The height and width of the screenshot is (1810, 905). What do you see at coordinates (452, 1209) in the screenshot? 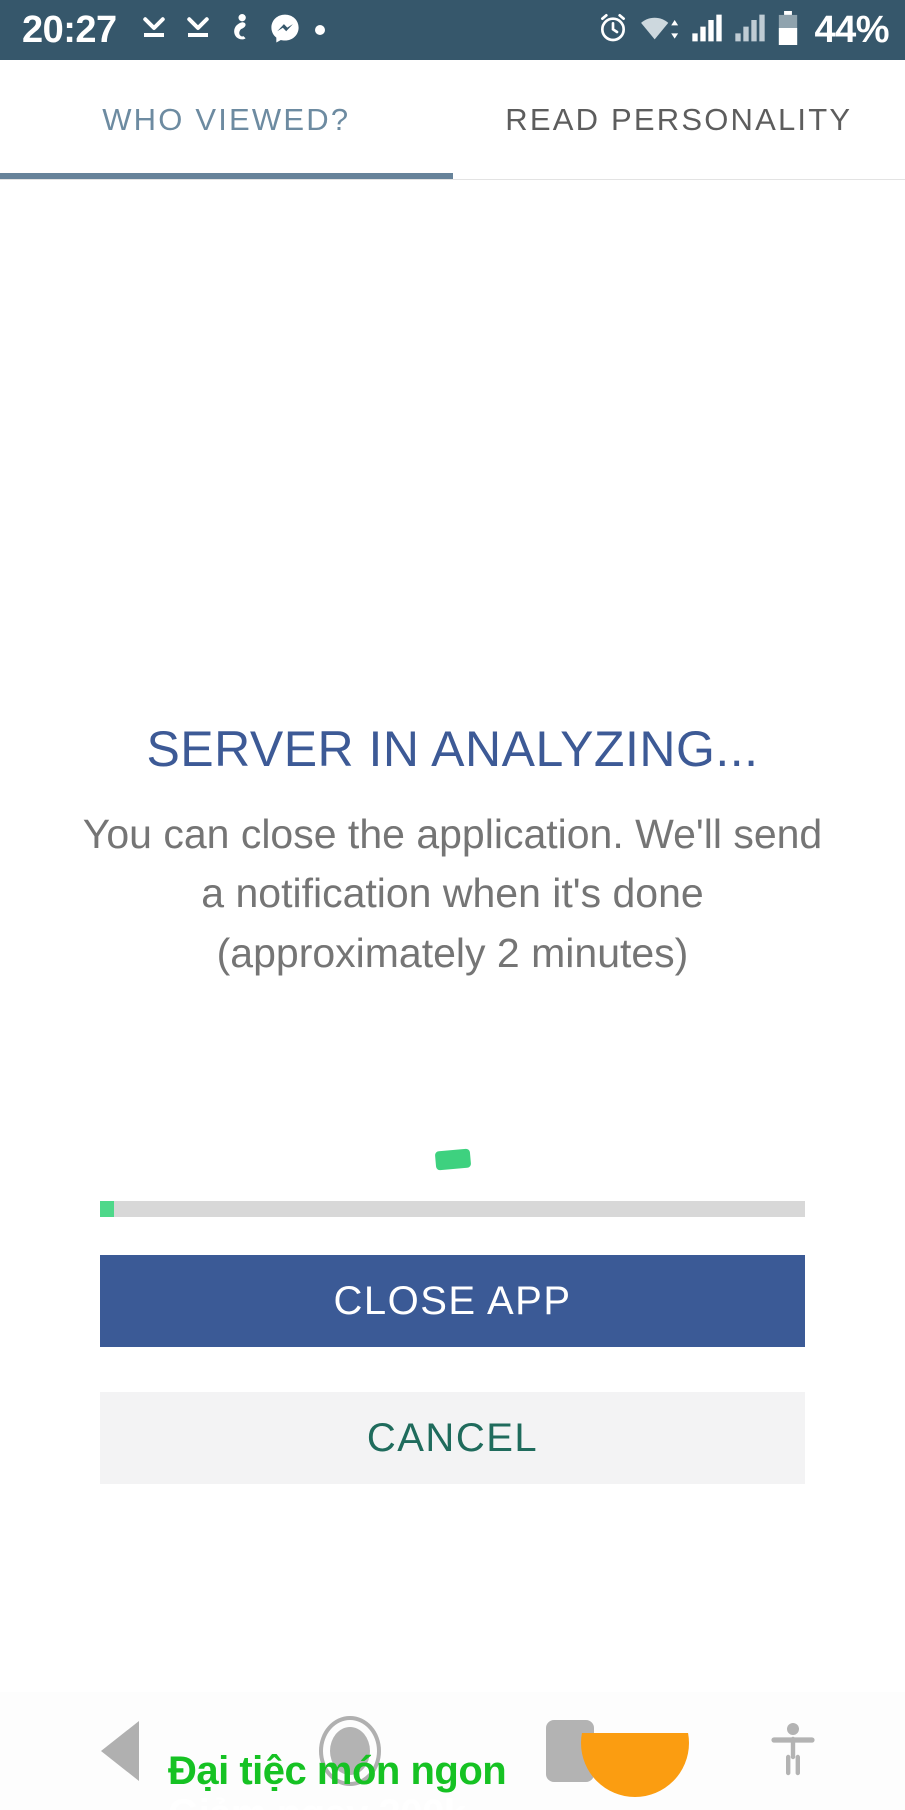
I see `progress-bar` at bounding box center [452, 1209].